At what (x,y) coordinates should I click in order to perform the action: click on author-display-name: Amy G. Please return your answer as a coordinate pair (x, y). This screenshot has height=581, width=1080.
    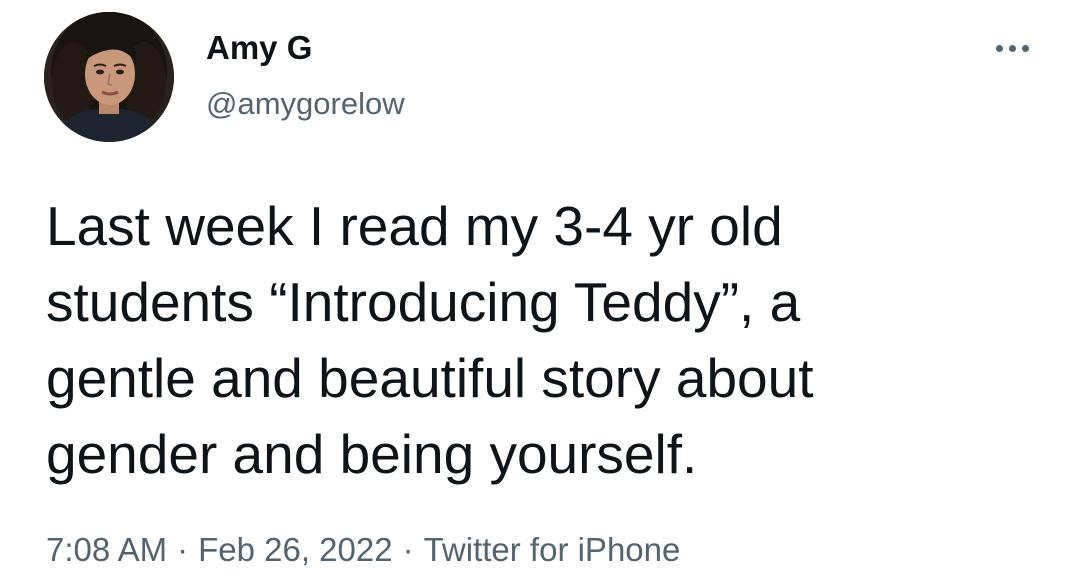
    Looking at the image, I should click on (259, 48).